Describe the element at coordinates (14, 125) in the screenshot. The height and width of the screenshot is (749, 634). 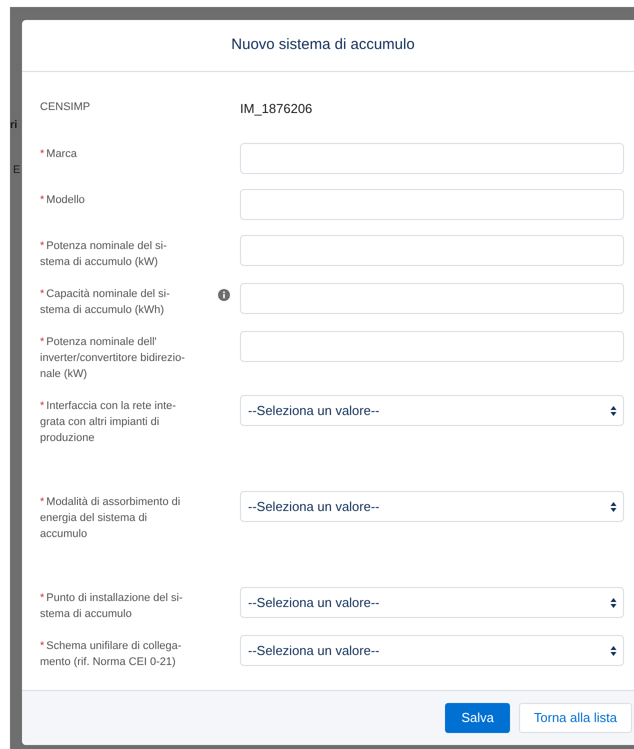
I see `background-text: ri` at that location.